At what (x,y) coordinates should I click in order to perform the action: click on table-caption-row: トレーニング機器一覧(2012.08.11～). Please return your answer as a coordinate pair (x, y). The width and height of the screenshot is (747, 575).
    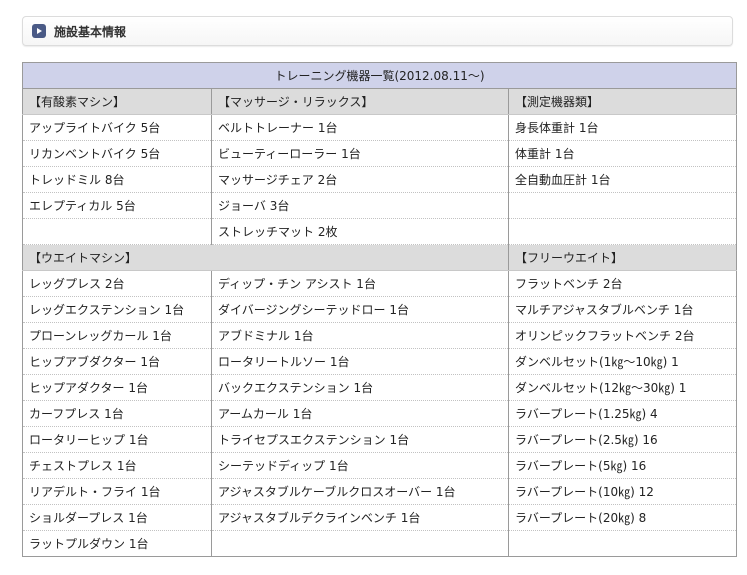
    Looking at the image, I should click on (379, 75).